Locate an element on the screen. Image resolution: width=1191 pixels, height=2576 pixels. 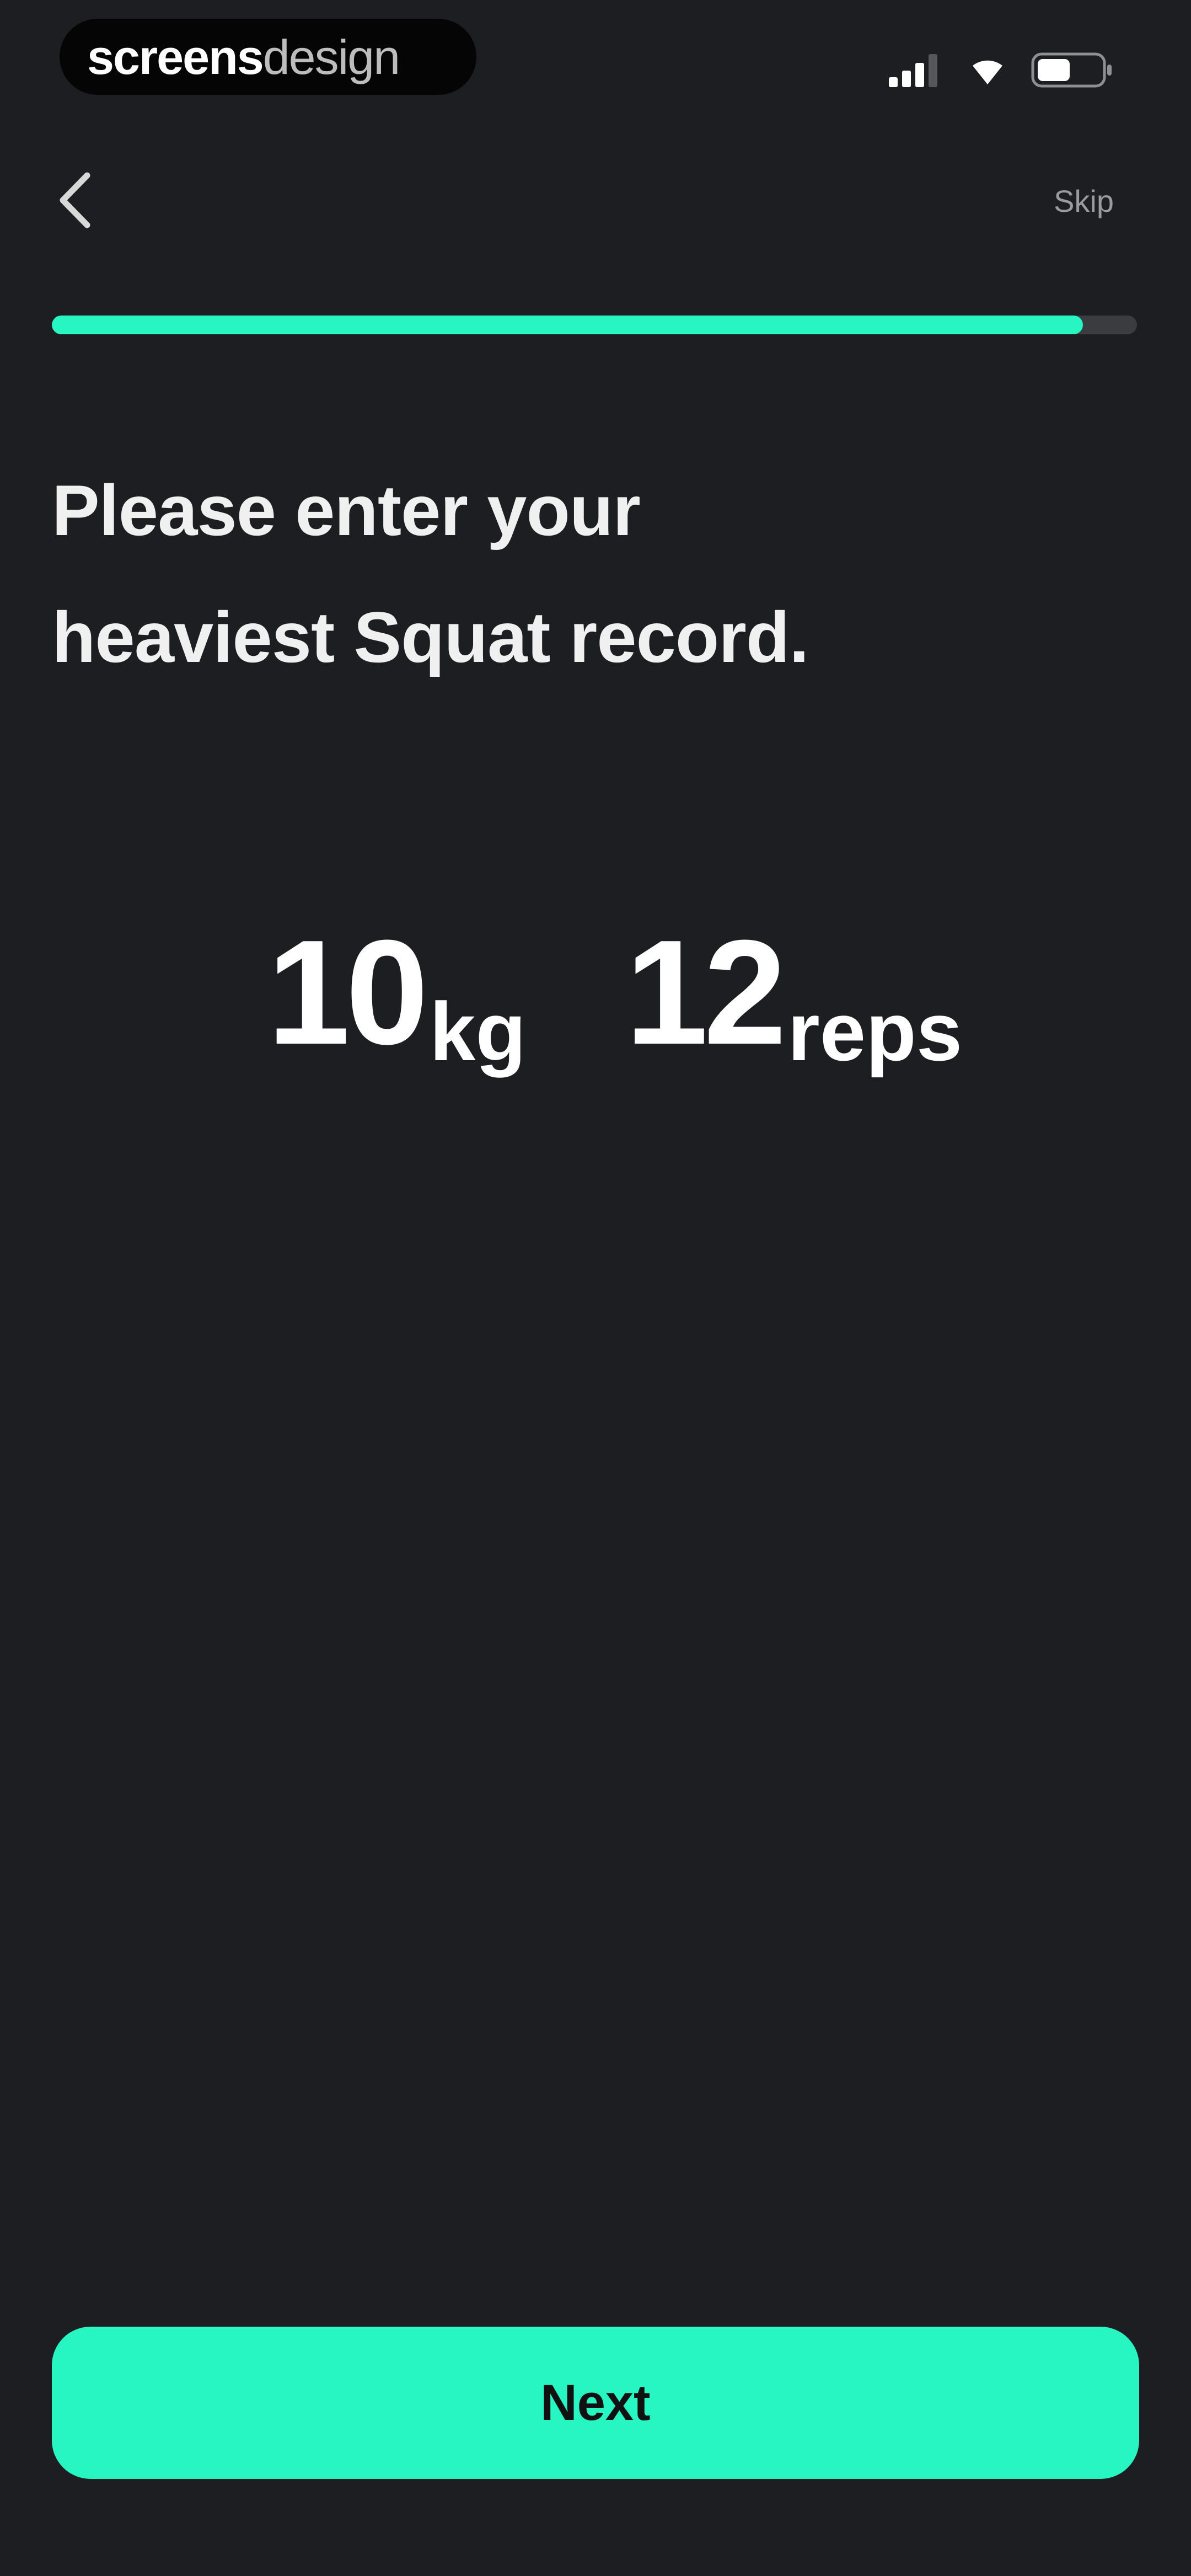
page-heading: Please enter your heaviest Squat record. is located at coordinates (575, 574).